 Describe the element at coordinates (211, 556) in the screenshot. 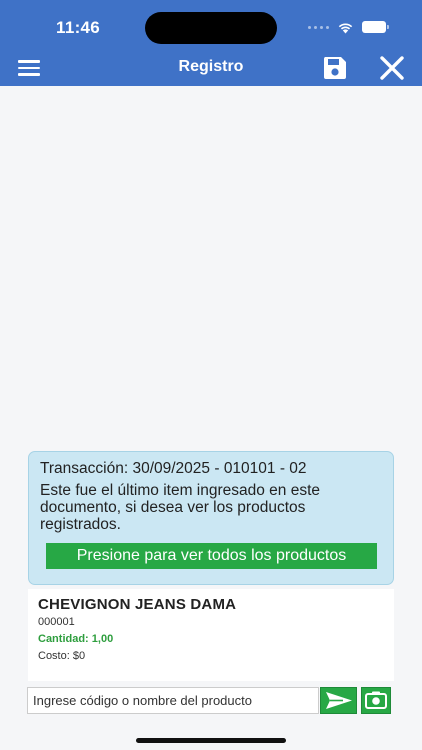

I see `view-all-products-button: Presione para ver todos los productos` at that location.